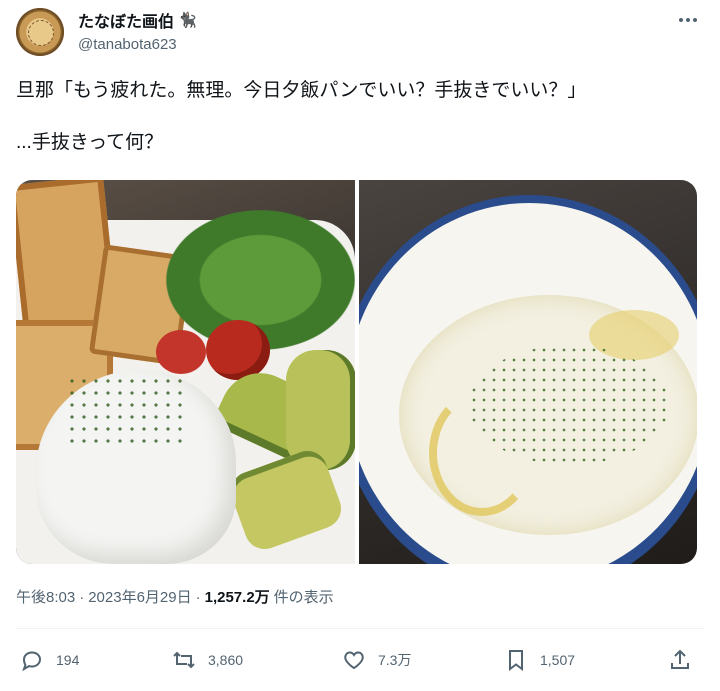  I want to click on author-handle: @tanabota623, so click(127, 44).